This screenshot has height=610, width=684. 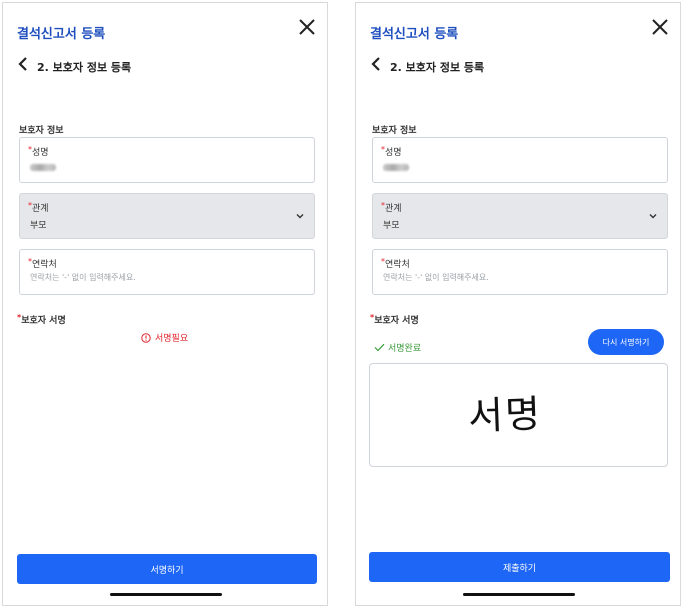 What do you see at coordinates (167, 569) in the screenshot?
I see `sign-button: 서명하기` at bounding box center [167, 569].